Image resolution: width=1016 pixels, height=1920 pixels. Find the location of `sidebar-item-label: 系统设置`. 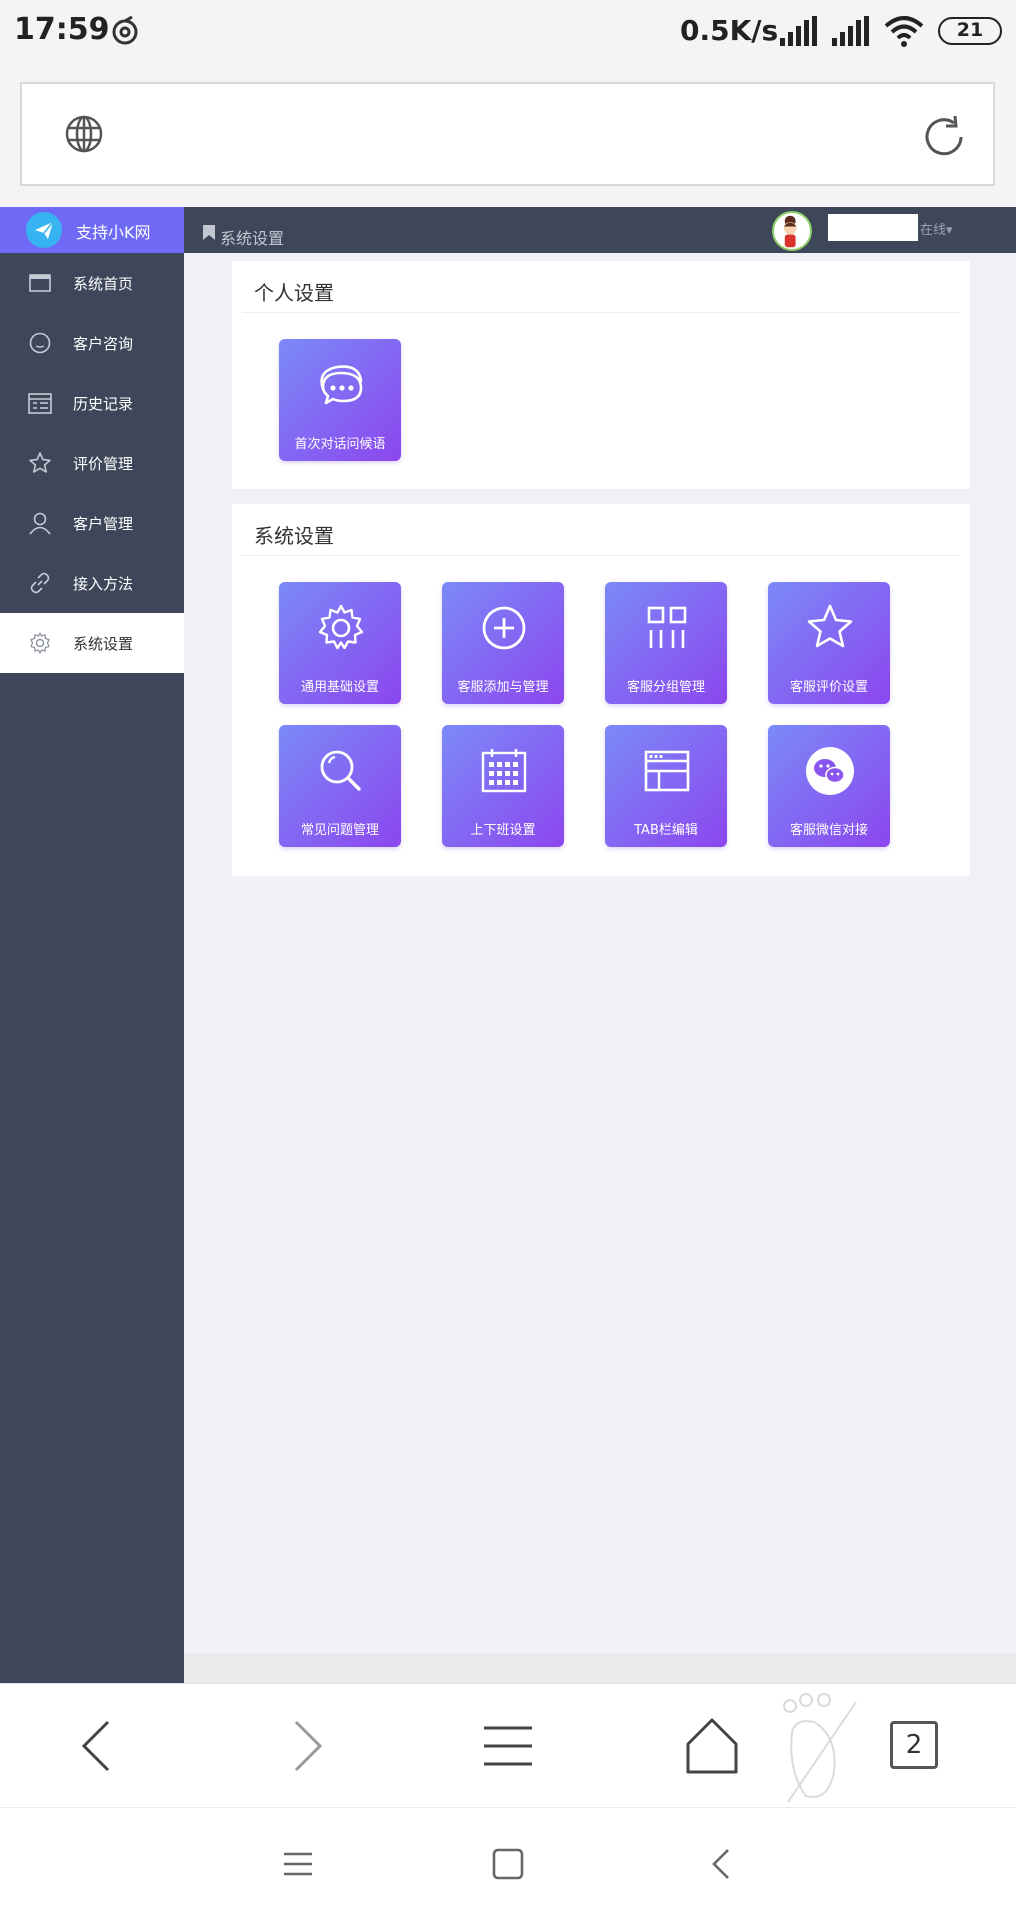

sidebar-item-label: 系统设置 is located at coordinates (103, 644).